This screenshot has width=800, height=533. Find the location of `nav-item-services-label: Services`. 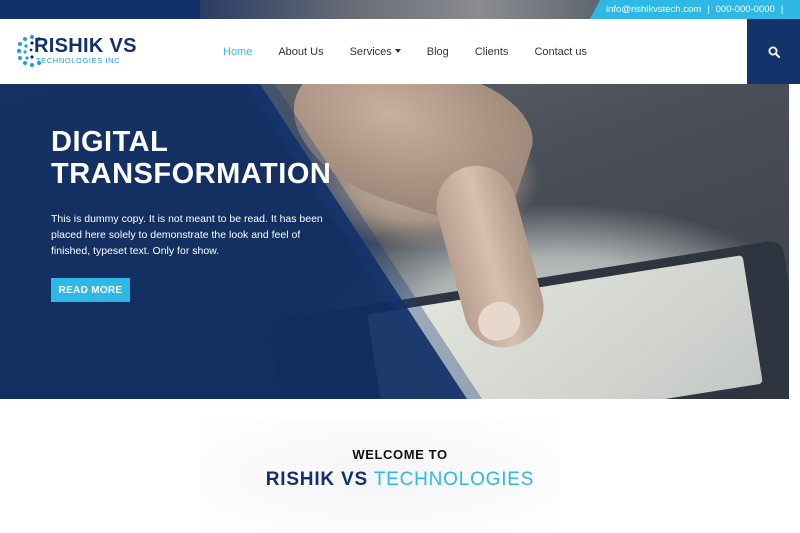

nav-item-services-label: Services is located at coordinates (370, 51).